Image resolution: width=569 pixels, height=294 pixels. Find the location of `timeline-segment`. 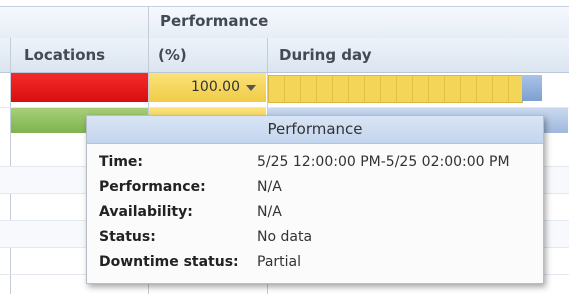

timeline-segment is located at coordinates (532, 88).